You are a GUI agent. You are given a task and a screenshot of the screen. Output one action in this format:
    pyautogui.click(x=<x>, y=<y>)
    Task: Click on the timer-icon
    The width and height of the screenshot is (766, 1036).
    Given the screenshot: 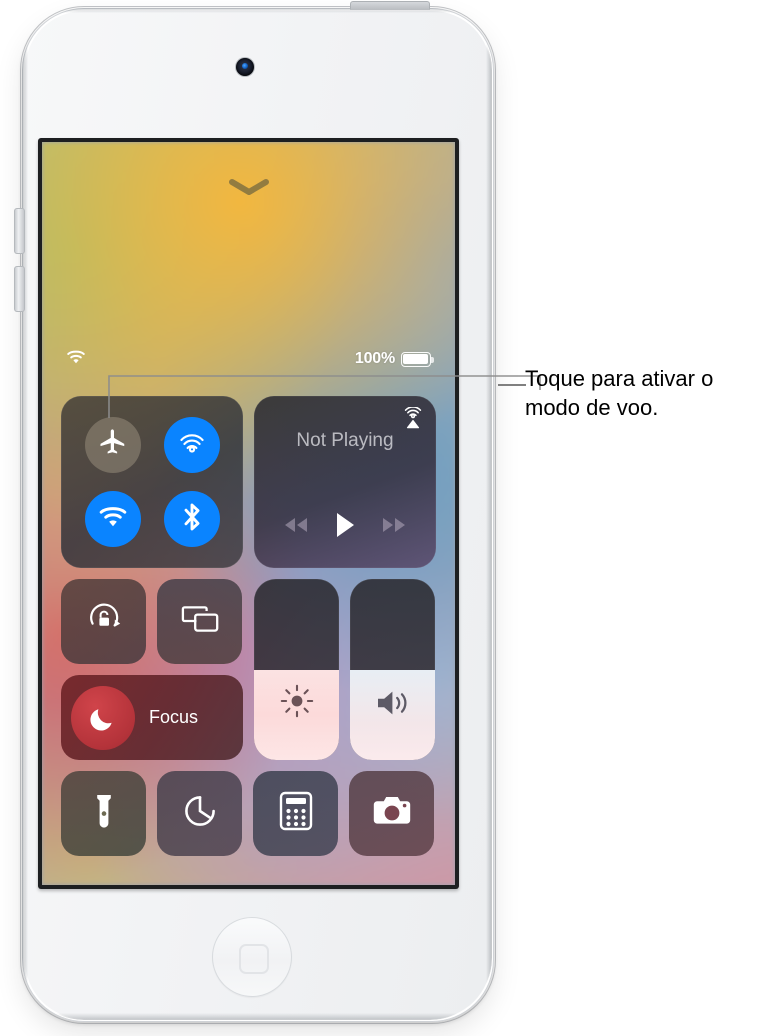 What is the action you would take?
    pyautogui.click(x=200, y=813)
    